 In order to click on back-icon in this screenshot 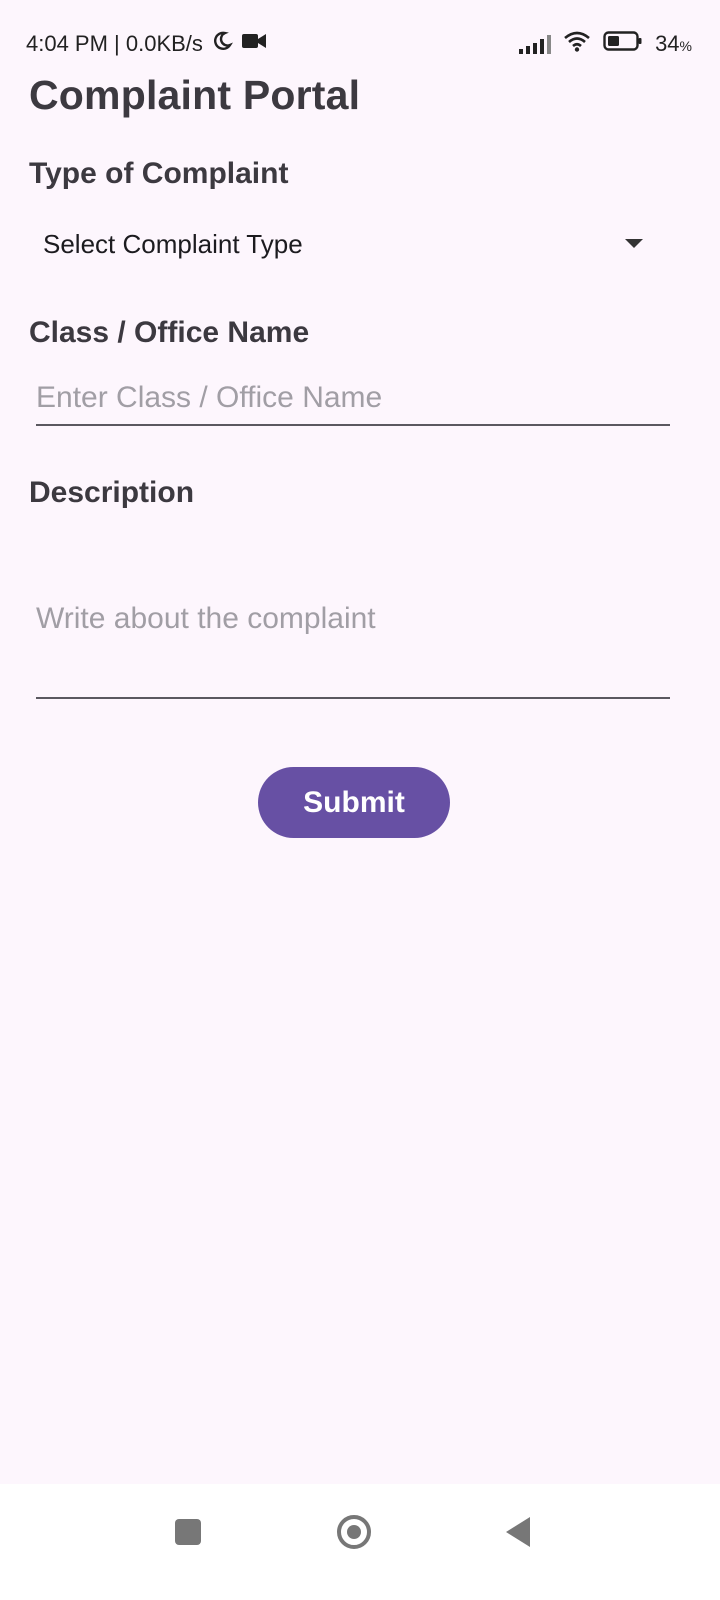, I will do `click(518, 1532)`.